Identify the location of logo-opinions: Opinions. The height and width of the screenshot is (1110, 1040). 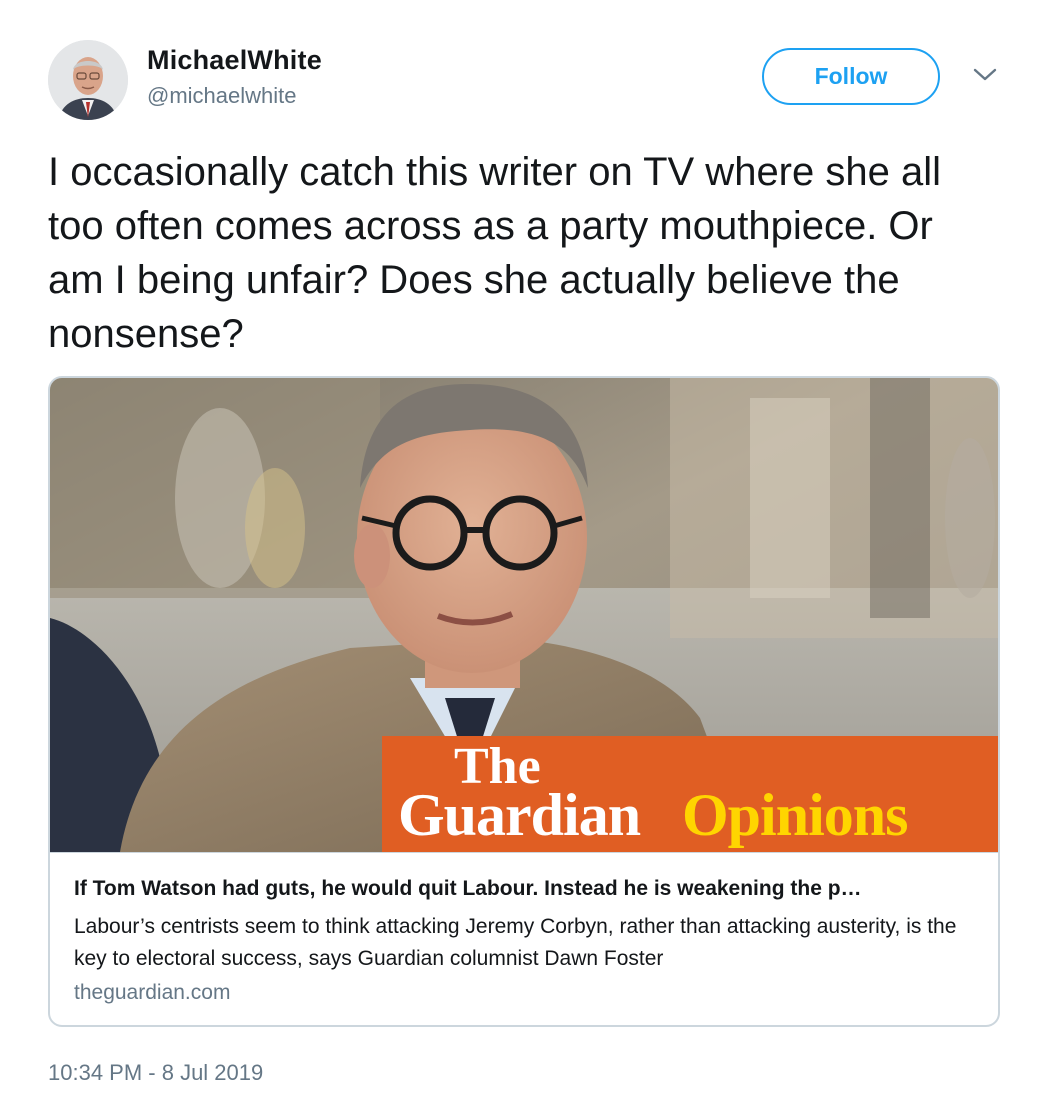
(795, 815).